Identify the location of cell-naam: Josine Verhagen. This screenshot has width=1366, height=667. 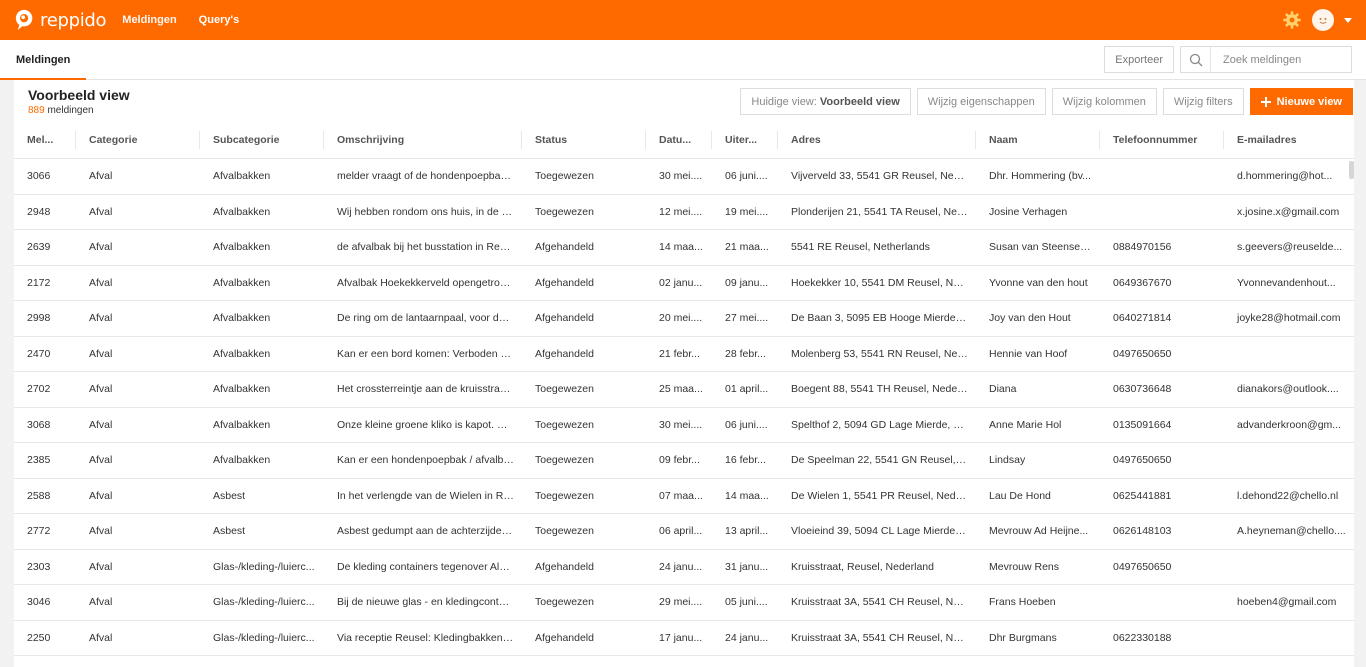
(1028, 211).